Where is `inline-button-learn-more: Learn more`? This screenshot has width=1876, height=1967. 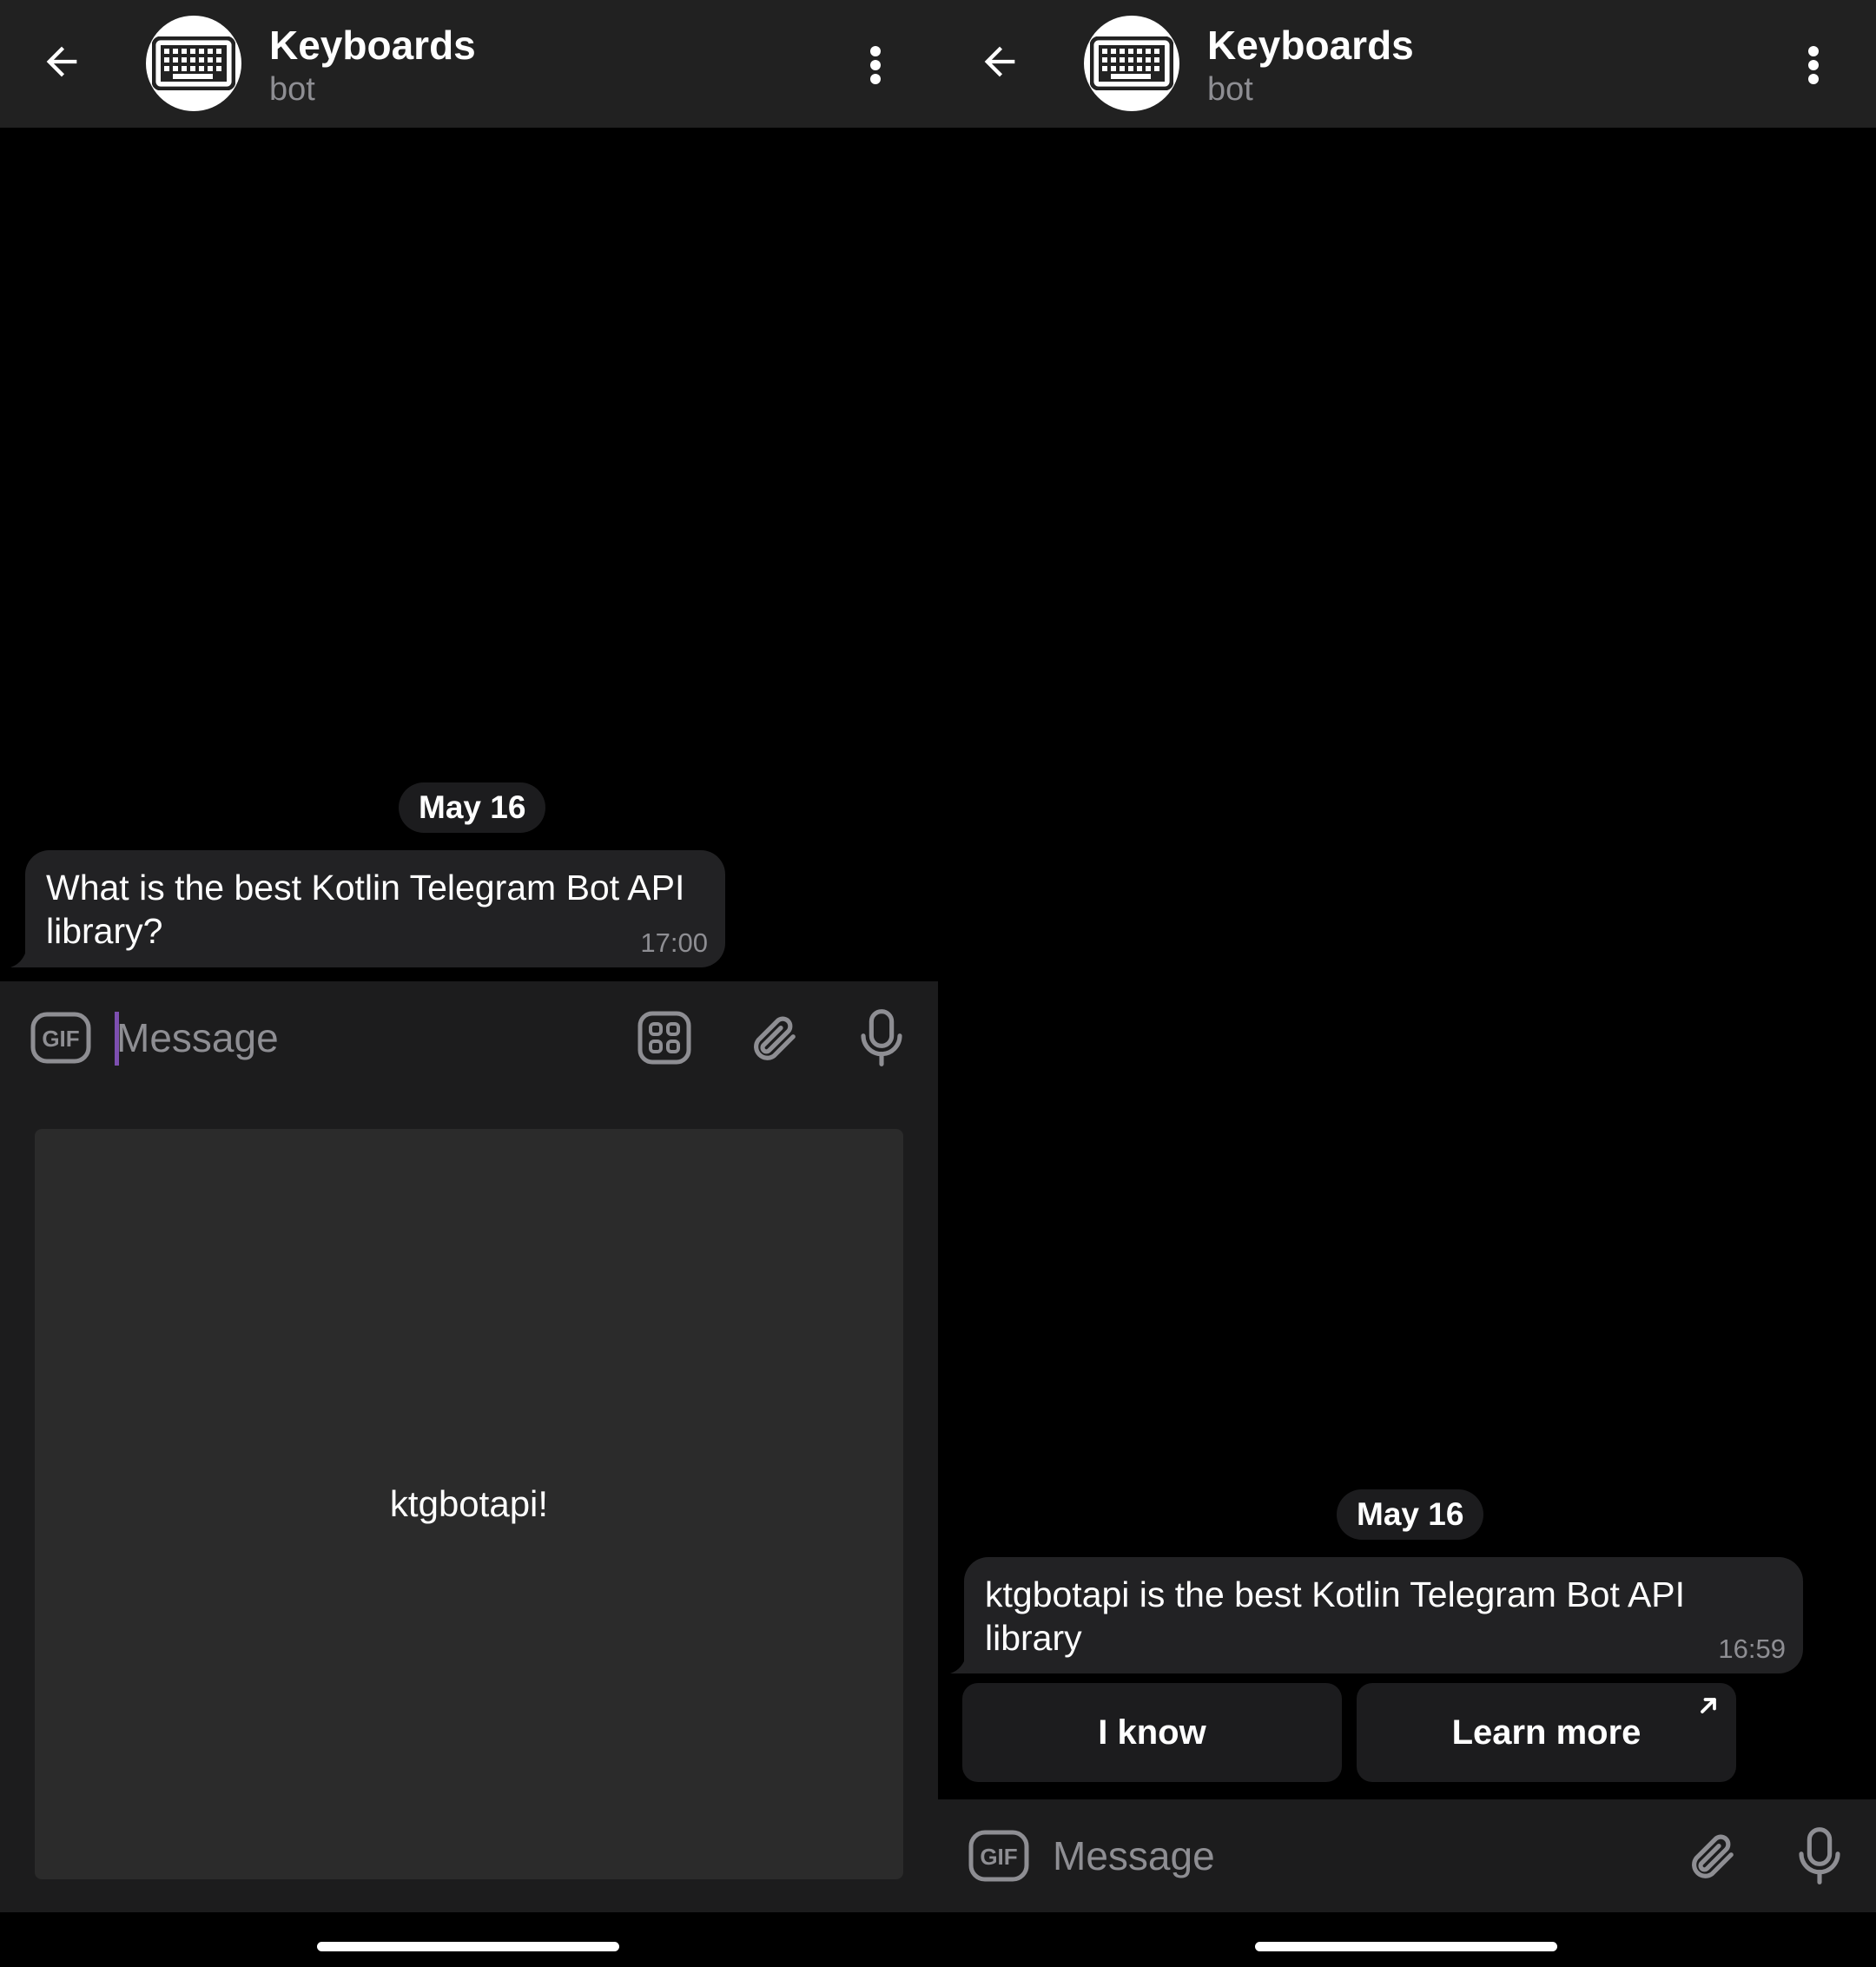 inline-button-learn-more: Learn more is located at coordinates (1546, 1732).